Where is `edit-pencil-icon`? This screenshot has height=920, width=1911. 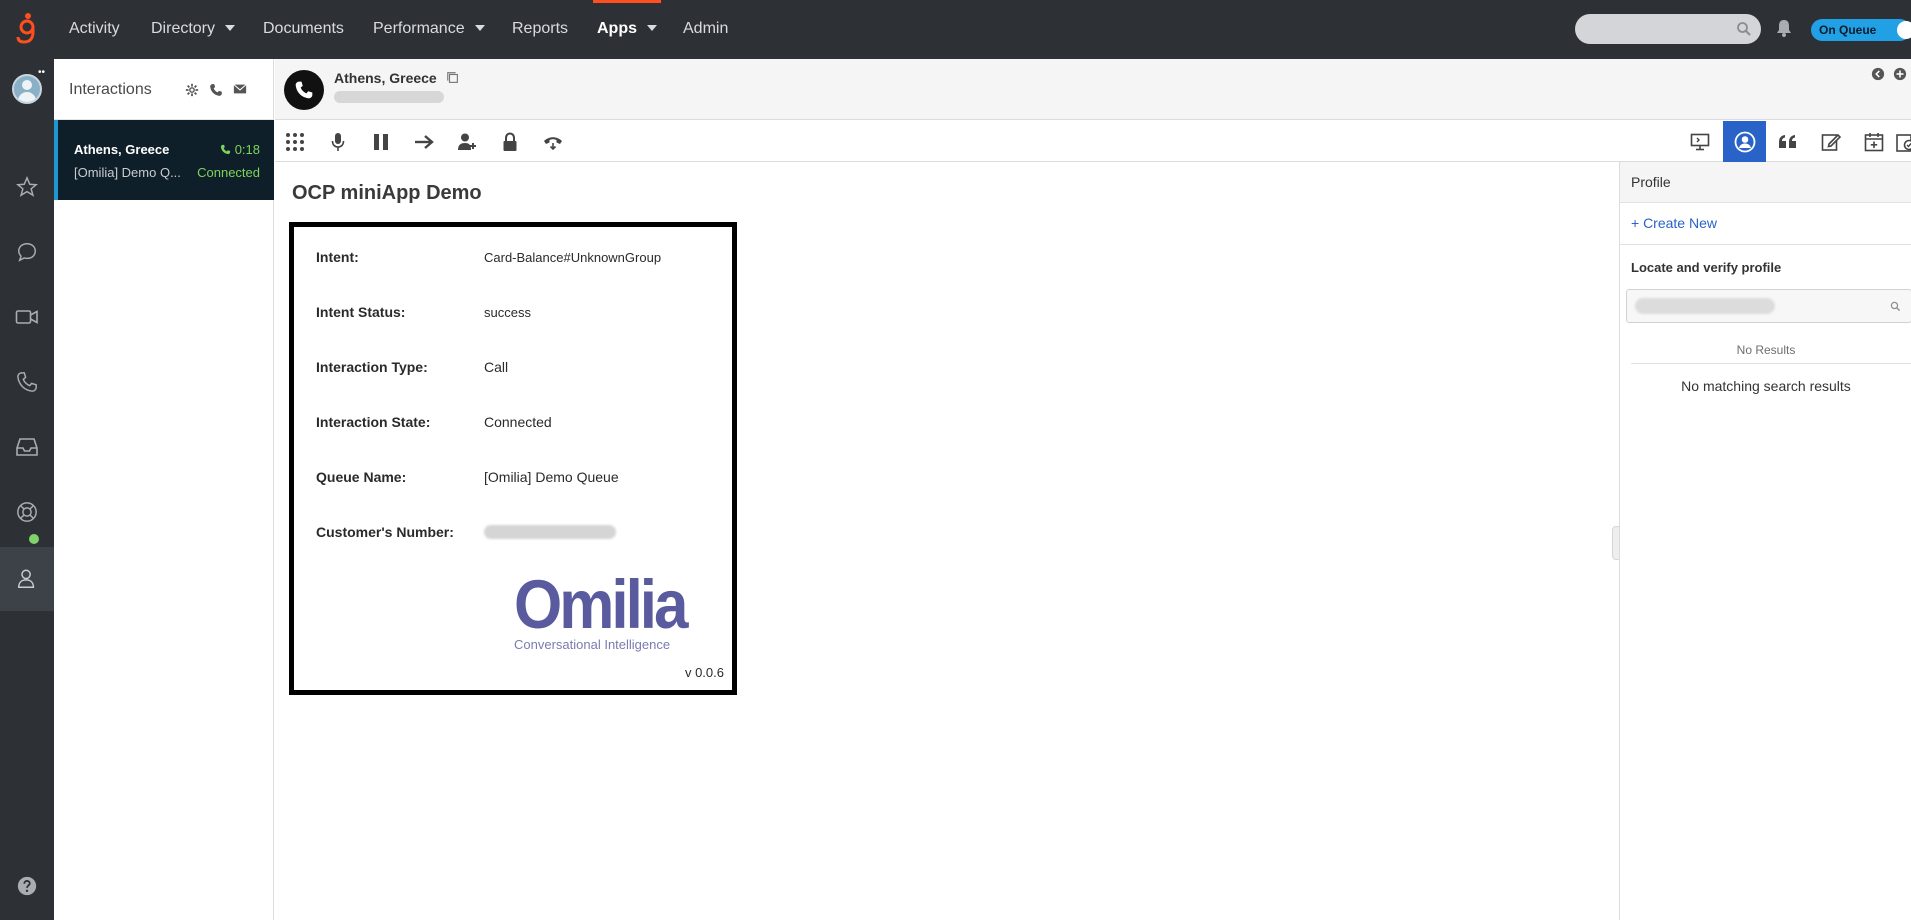
edit-pencil-icon is located at coordinates (1831, 142).